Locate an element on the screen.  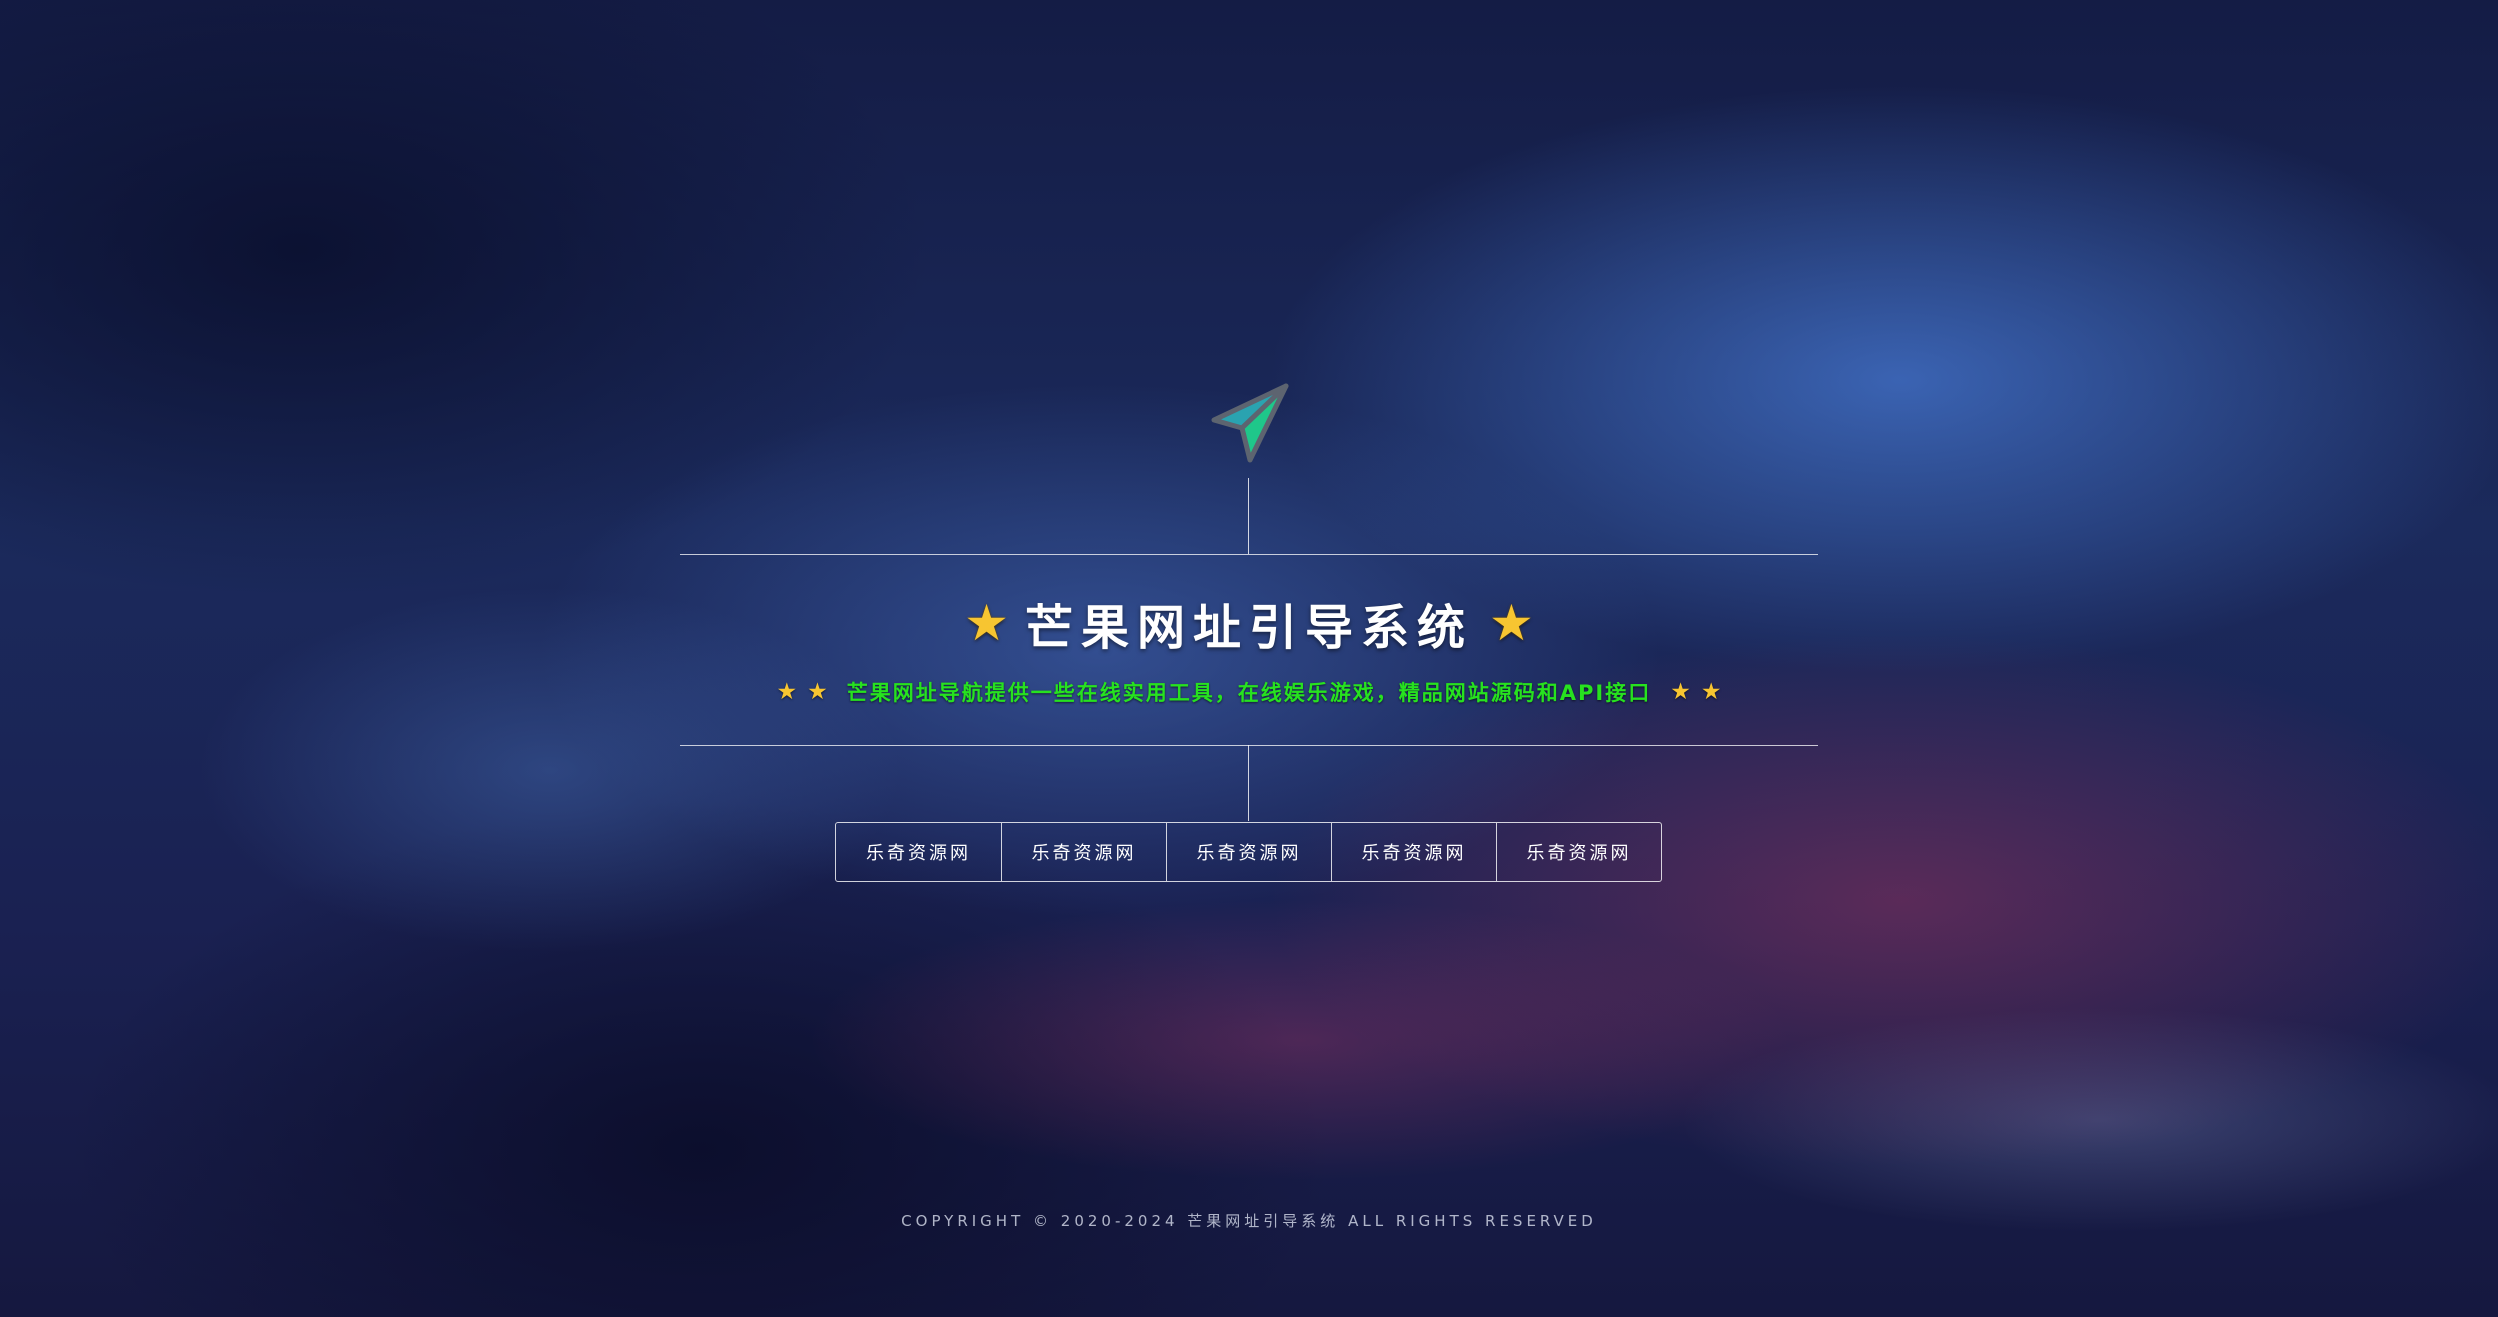
divider-top is located at coordinates (1249, 554).